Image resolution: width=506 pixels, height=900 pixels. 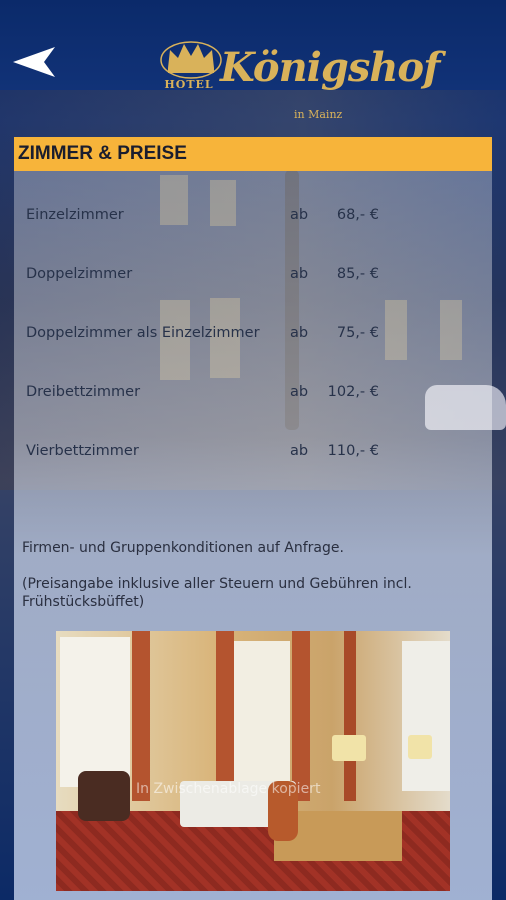 I want to click on photo-armchair, so click(x=104, y=796).